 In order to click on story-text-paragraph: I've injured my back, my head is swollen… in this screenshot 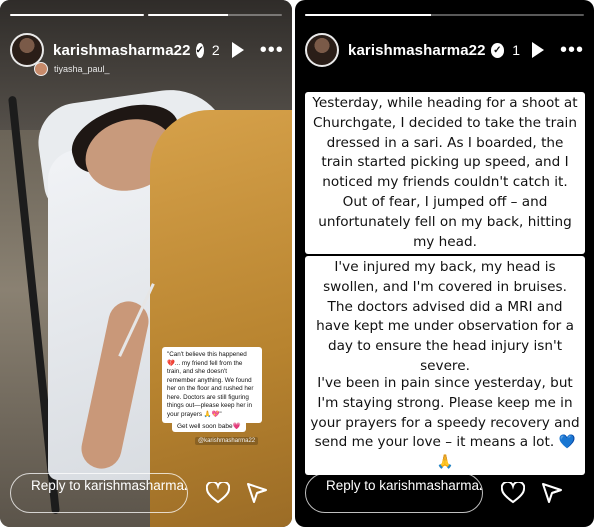, I will do `click(445, 317)`.